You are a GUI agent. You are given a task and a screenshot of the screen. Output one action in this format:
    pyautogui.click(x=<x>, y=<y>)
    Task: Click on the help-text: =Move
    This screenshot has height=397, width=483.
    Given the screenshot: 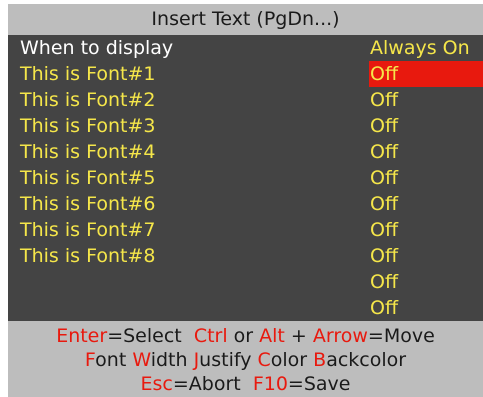 What is the action you would take?
    pyautogui.click(x=401, y=336)
    